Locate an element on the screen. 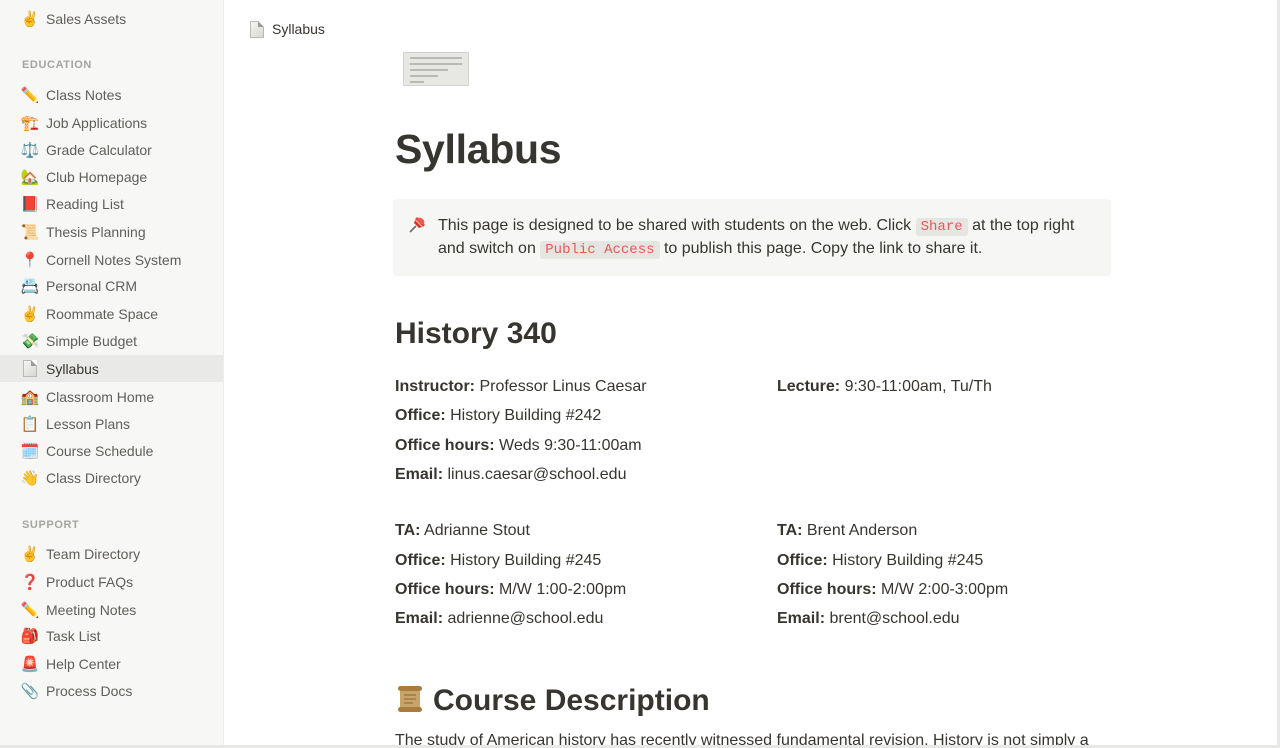 The height and width of the screenshot is (748, 1280). money-icon: 💸 is located at coordinates (30, 340).